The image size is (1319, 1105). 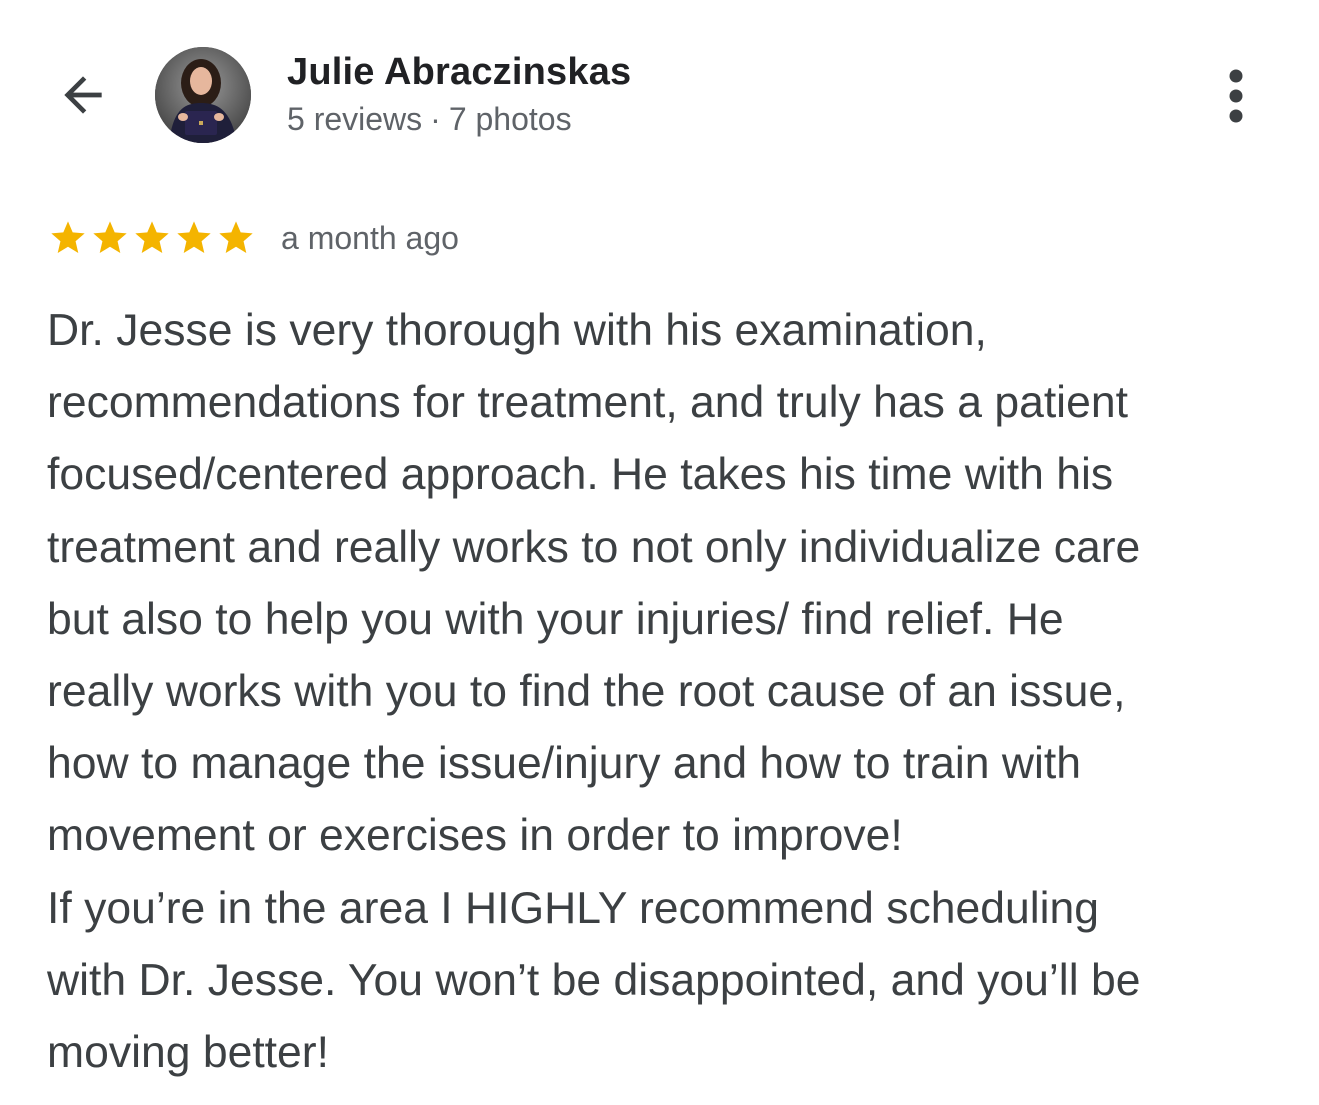 I want to click on rating-row: a month ago, so click(x=253, y=238).